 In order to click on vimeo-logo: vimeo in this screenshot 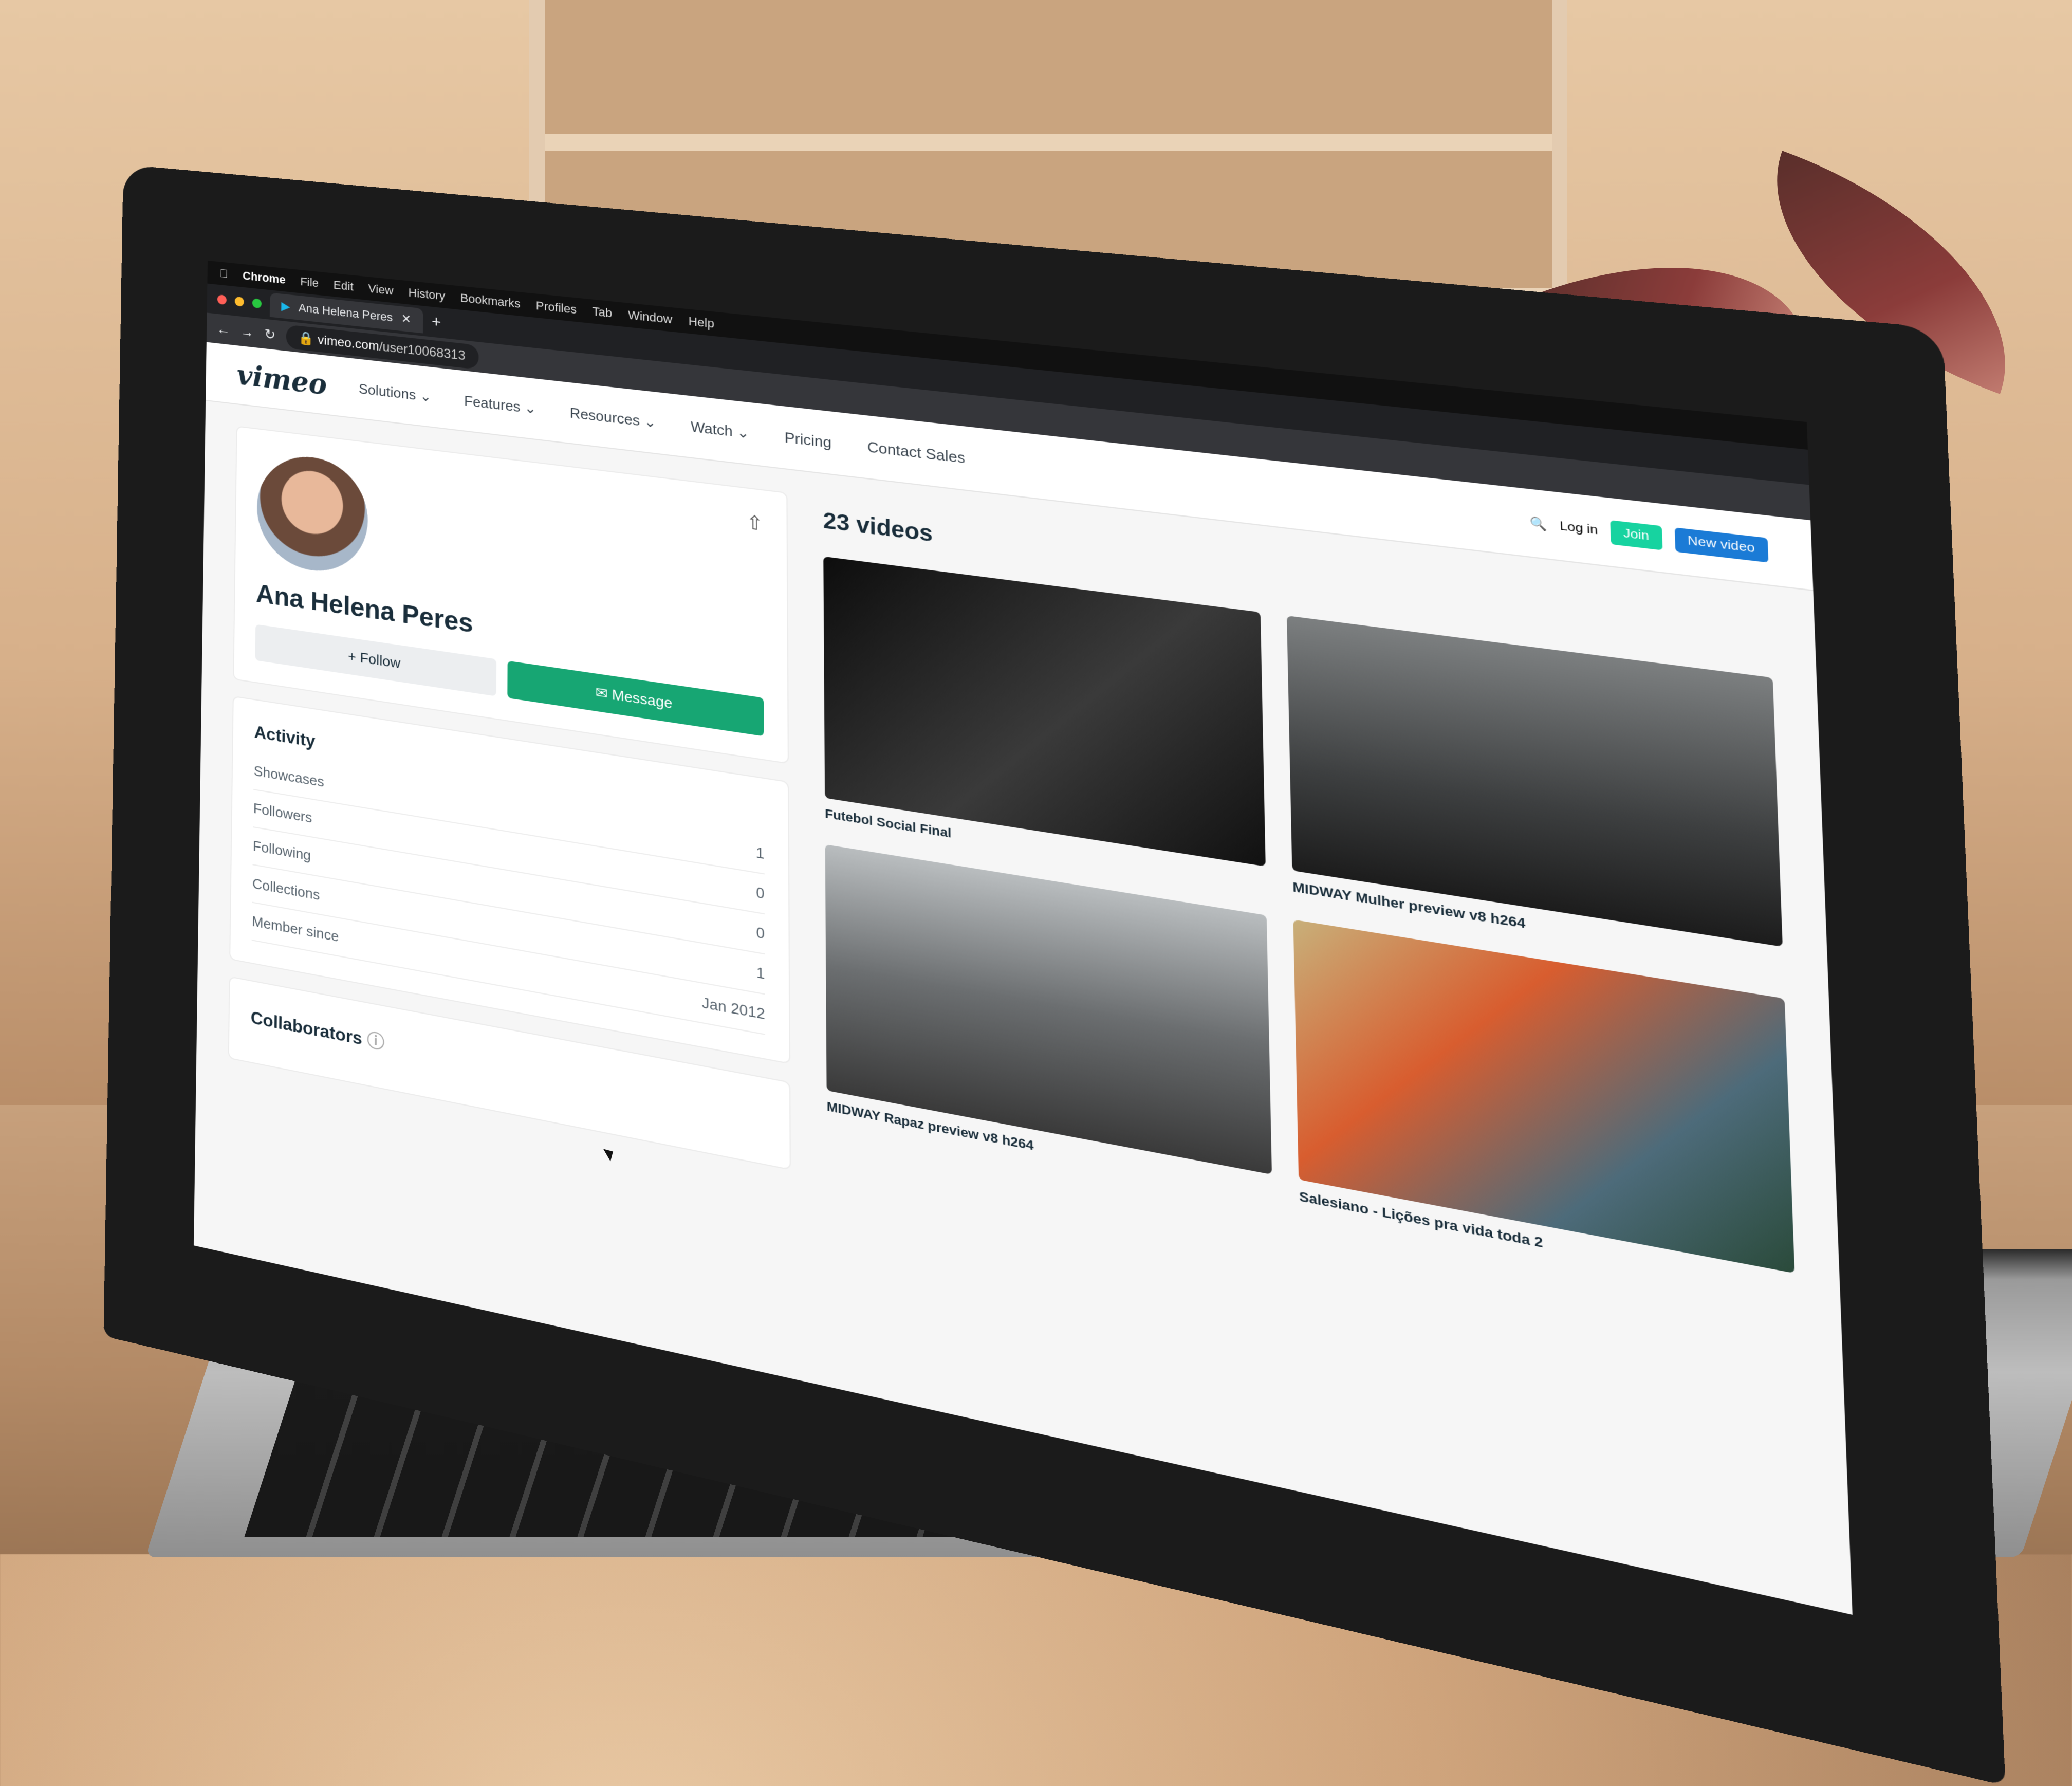, I will do `click(282, 379)`.